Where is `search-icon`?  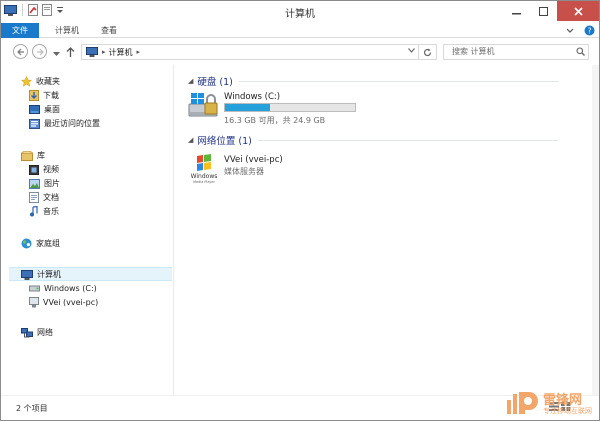
search-icon is located at coordinates (580, 51).